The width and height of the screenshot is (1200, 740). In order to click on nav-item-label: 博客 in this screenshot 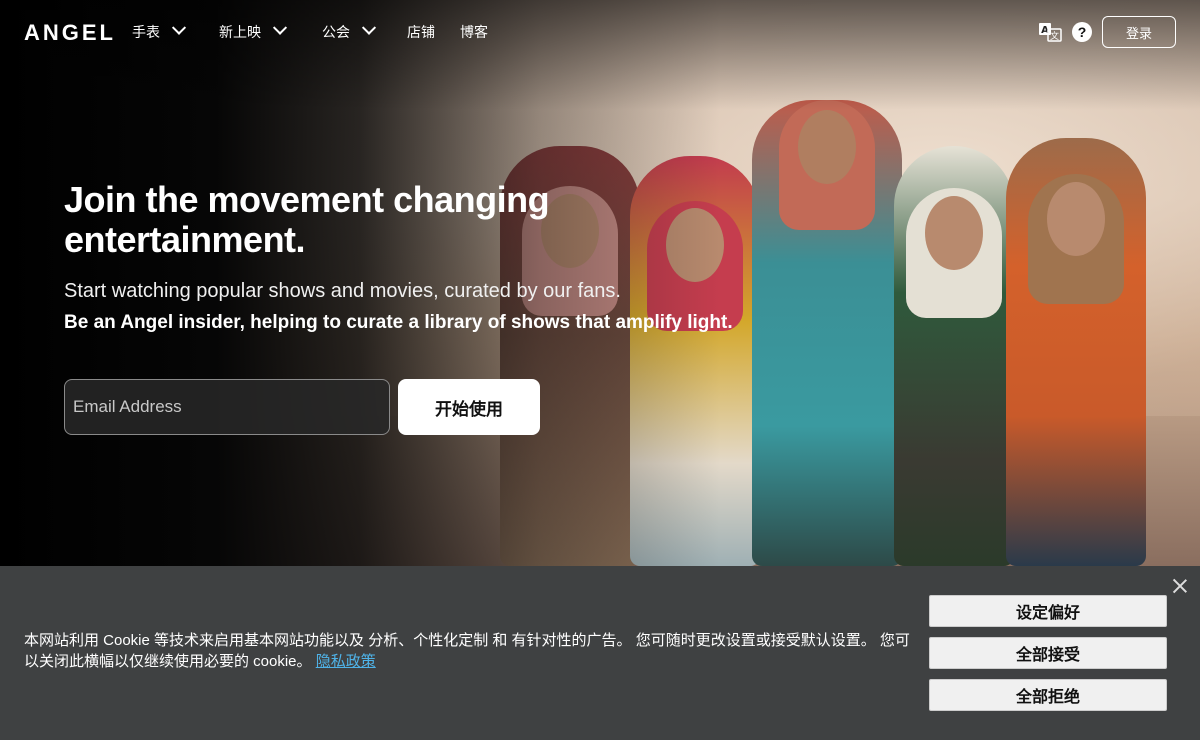, I will do `click(474, 32)`.